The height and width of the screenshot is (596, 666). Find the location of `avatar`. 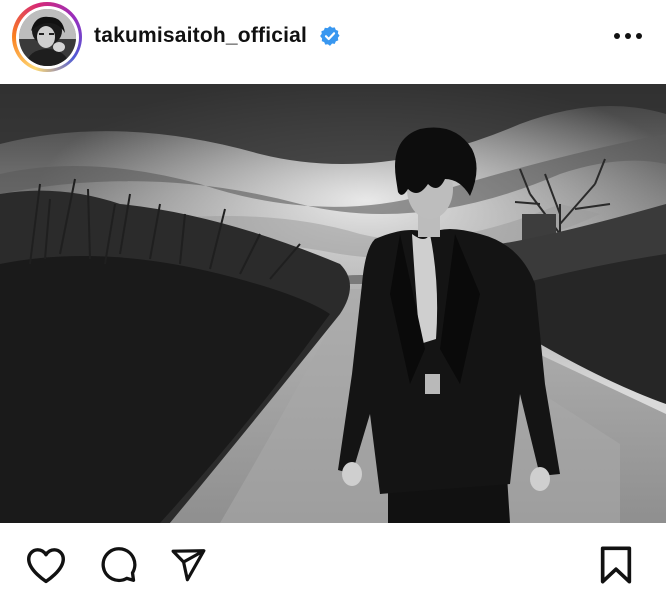

avatar is located at coordinates (47, 37).